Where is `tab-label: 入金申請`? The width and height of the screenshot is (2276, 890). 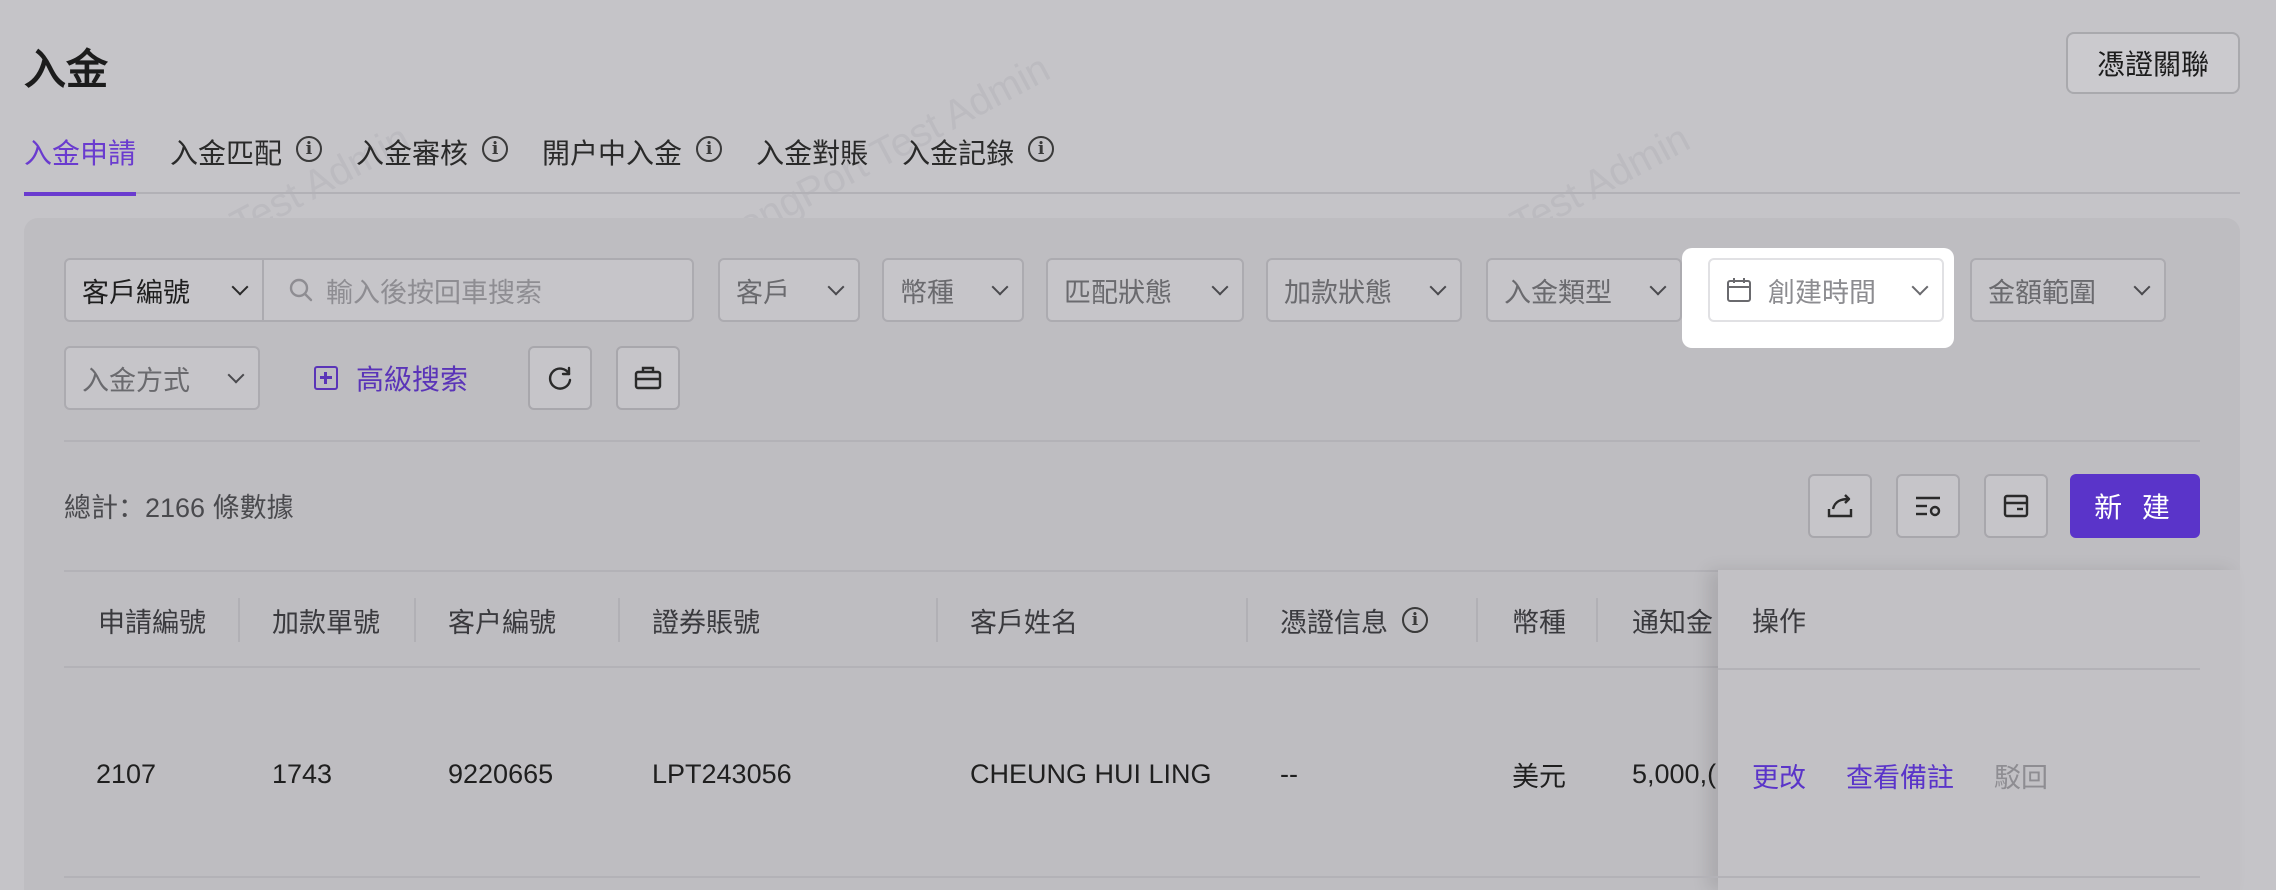
tab-label: 入金申請 is located at coordinates (80, 153).